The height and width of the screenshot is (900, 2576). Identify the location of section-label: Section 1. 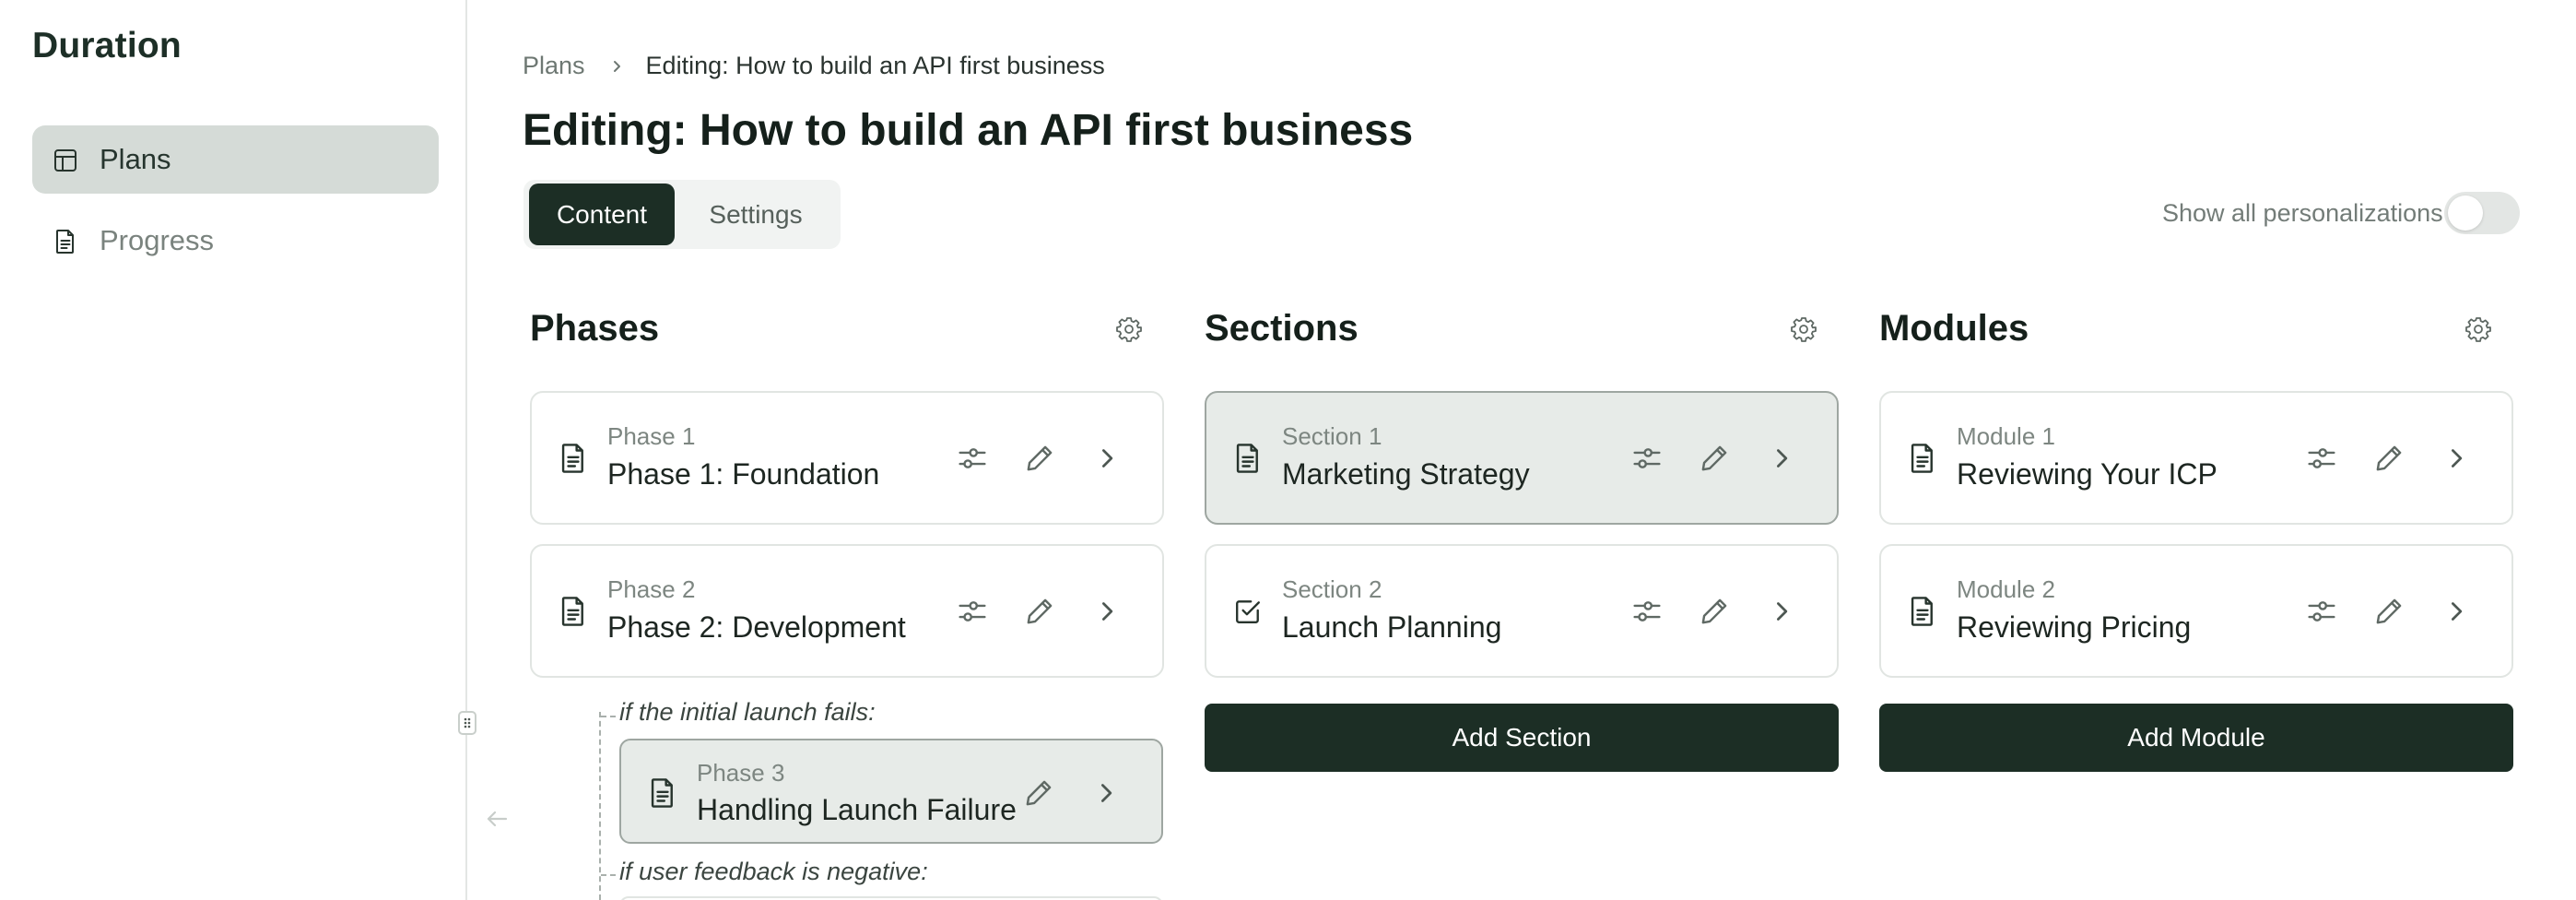
(1332, 436).